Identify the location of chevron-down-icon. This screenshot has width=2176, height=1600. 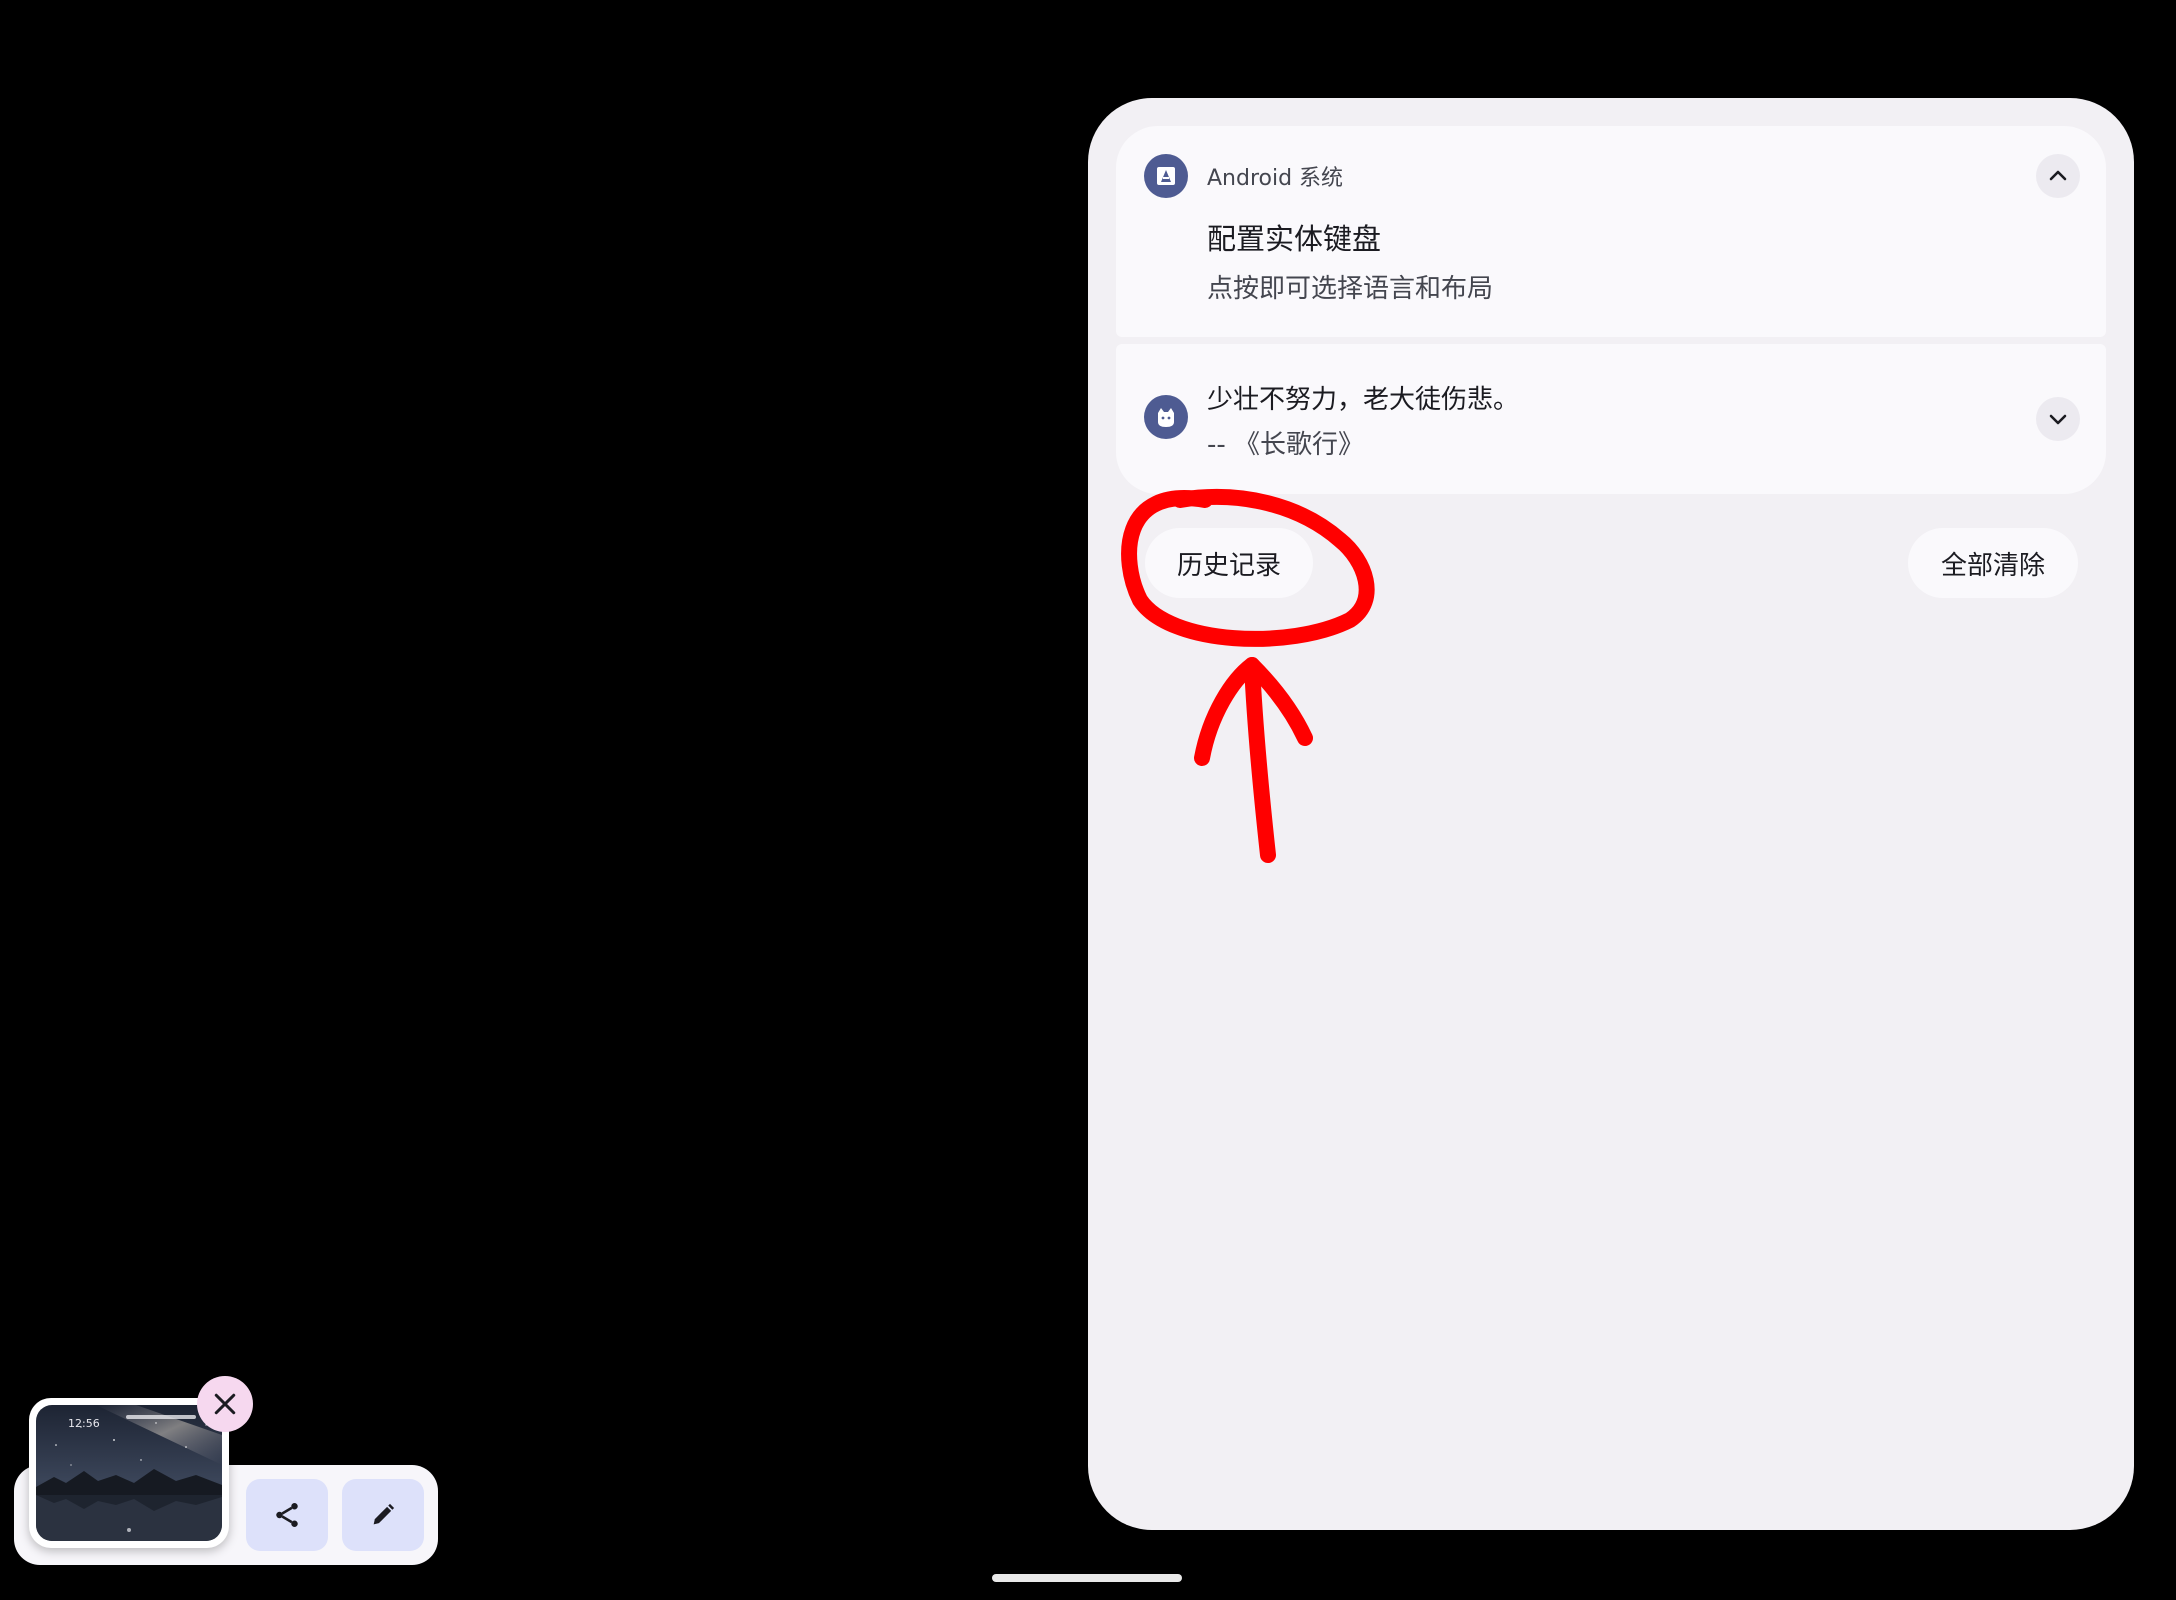
(2058, 419).